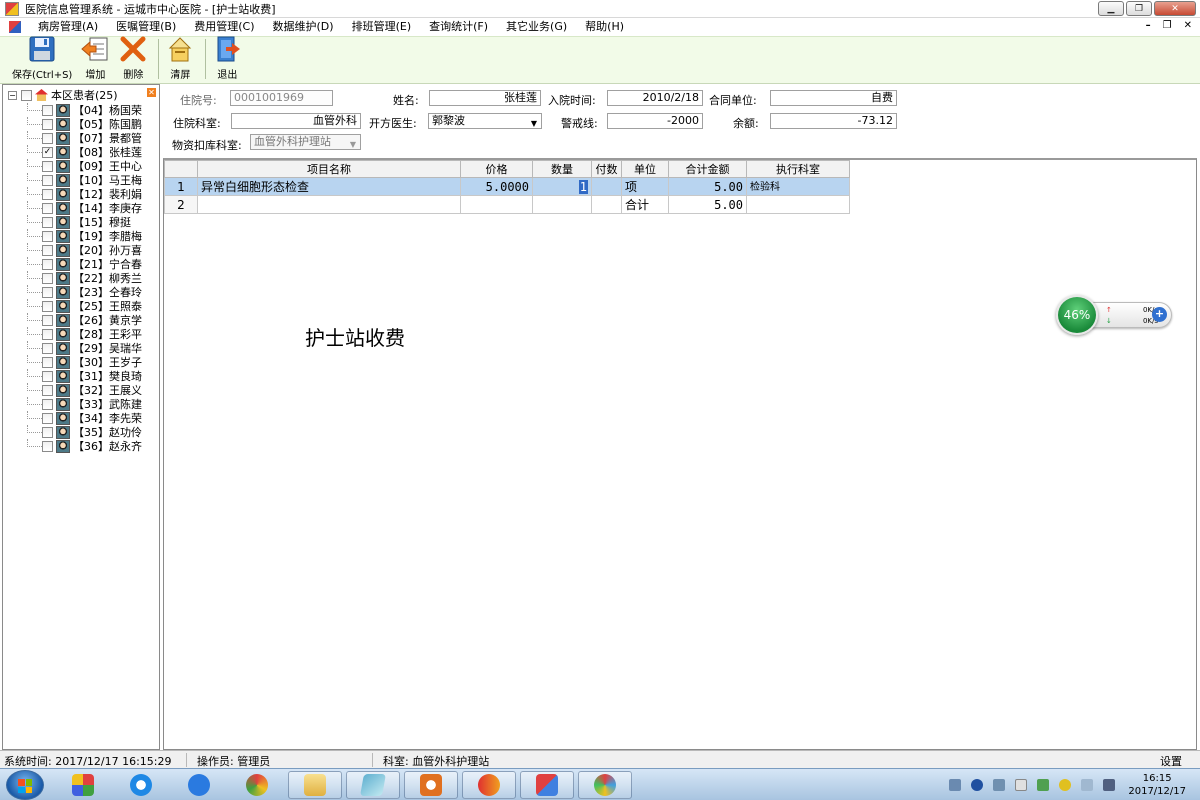 The height and width of the screenshot is (800, 1200). I want to click on mdi-close-icon: ✕, so click(1188, 25).